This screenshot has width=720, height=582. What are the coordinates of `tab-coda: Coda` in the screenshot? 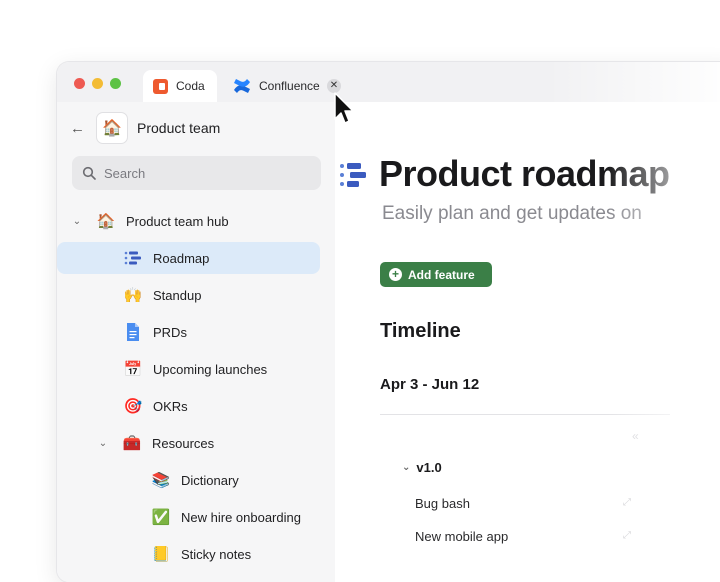 It's located at (180, 86).